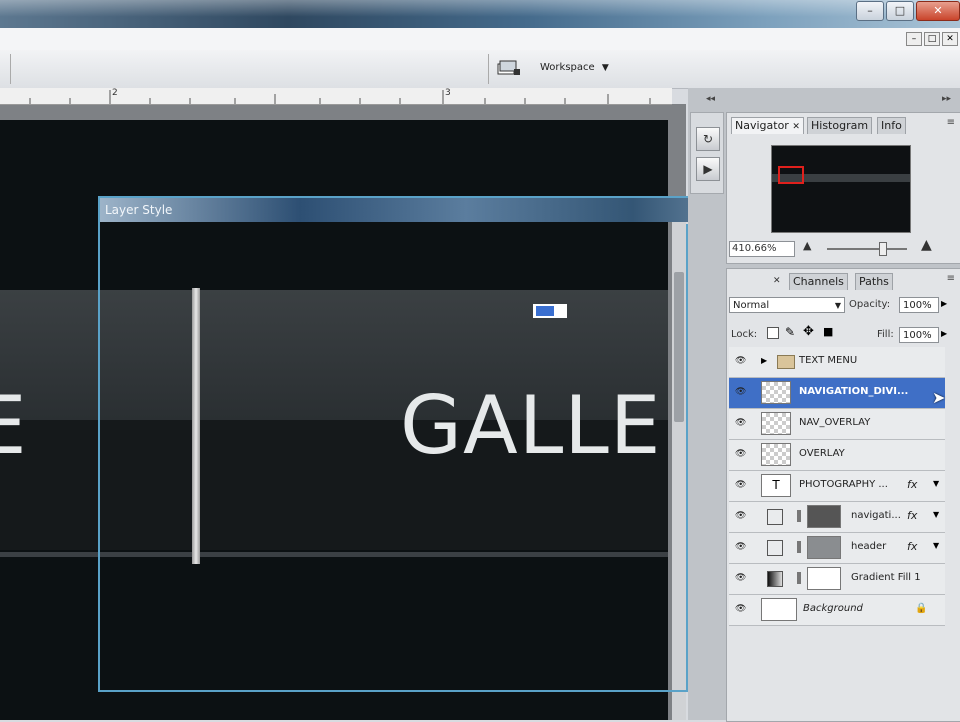  What do you see at coordinates (870, 11) in the screenshot?
I see `minimize-button: –` at bounding box center [870, 11].